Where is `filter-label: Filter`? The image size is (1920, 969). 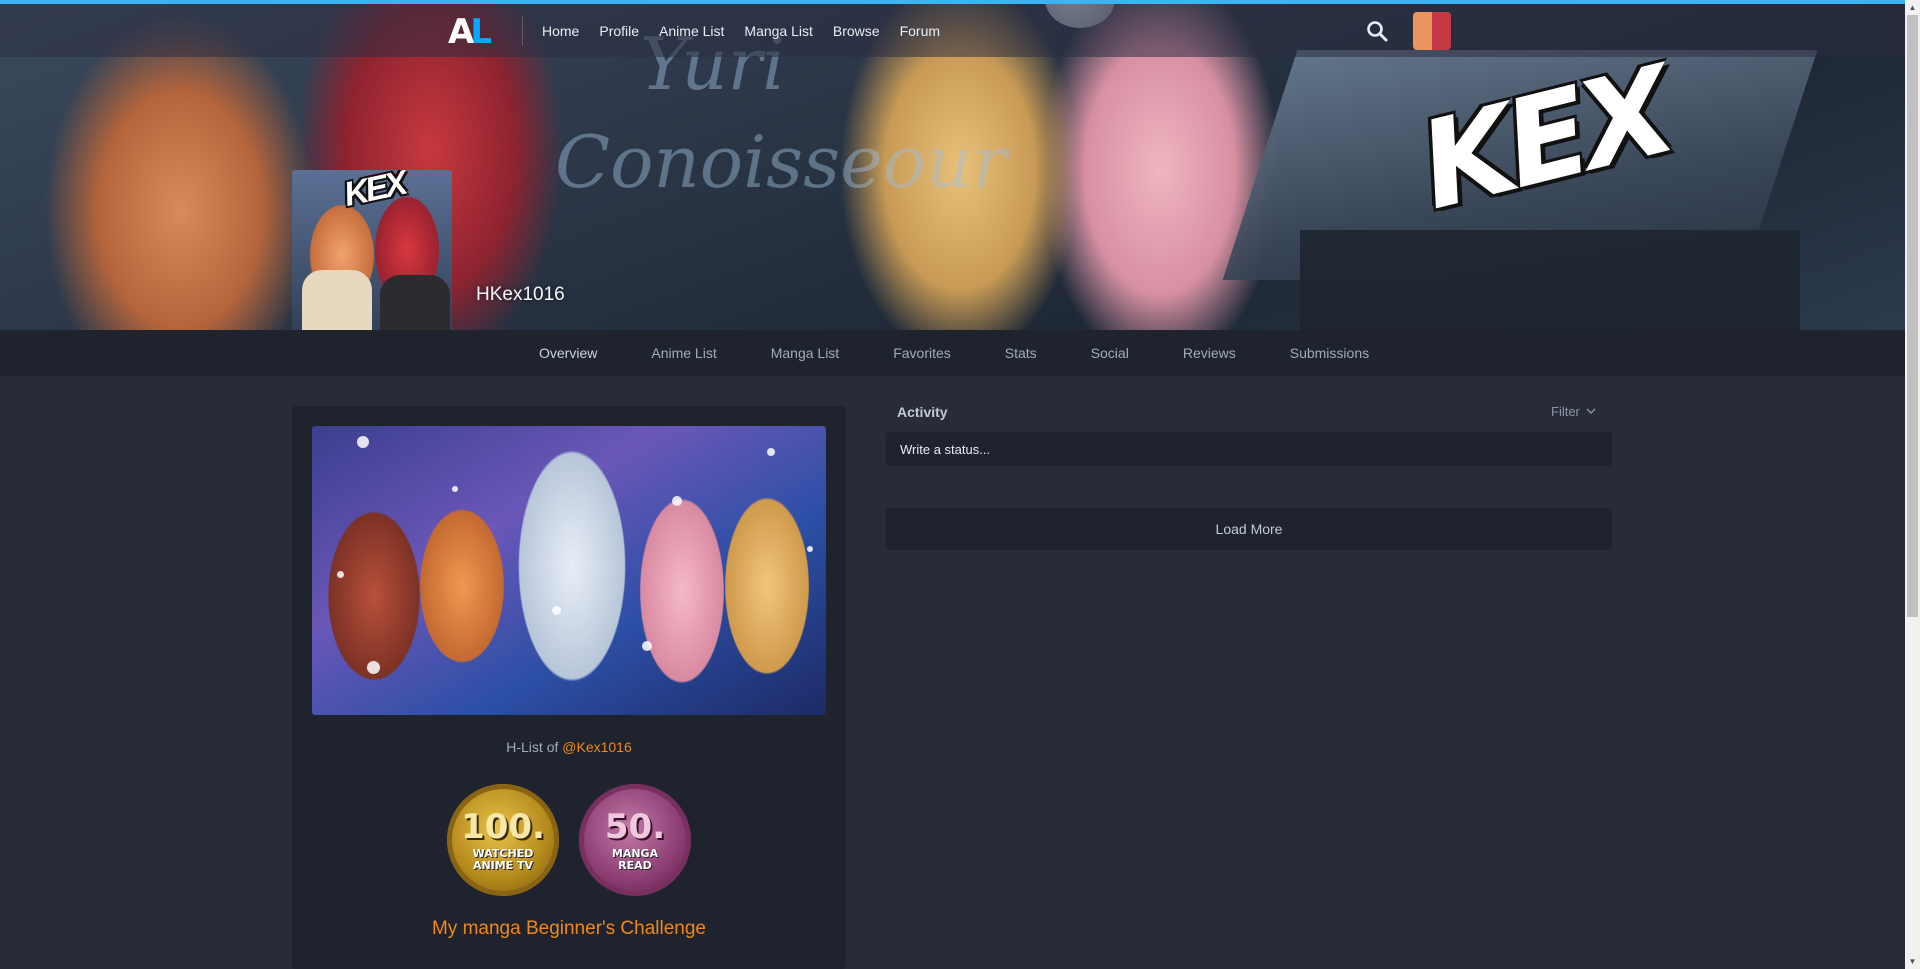
filter-label: Filter is located at coordinates (1565, 411).